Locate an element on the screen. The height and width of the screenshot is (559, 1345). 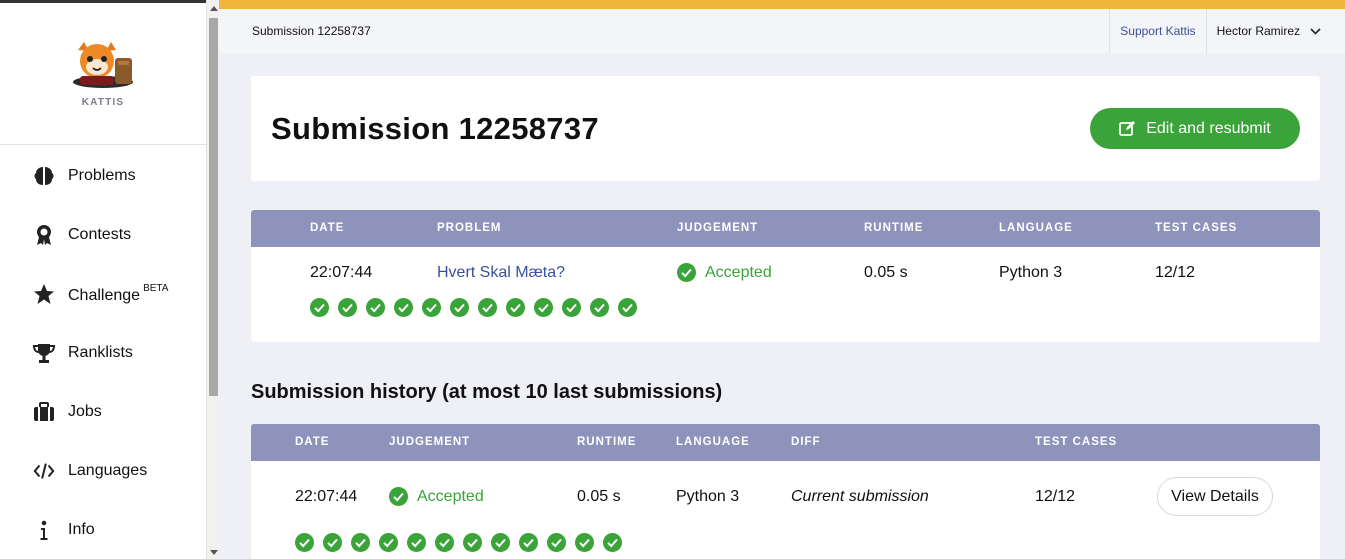
user-name: Hector Ramirez is located at coordinates (1258, 31).